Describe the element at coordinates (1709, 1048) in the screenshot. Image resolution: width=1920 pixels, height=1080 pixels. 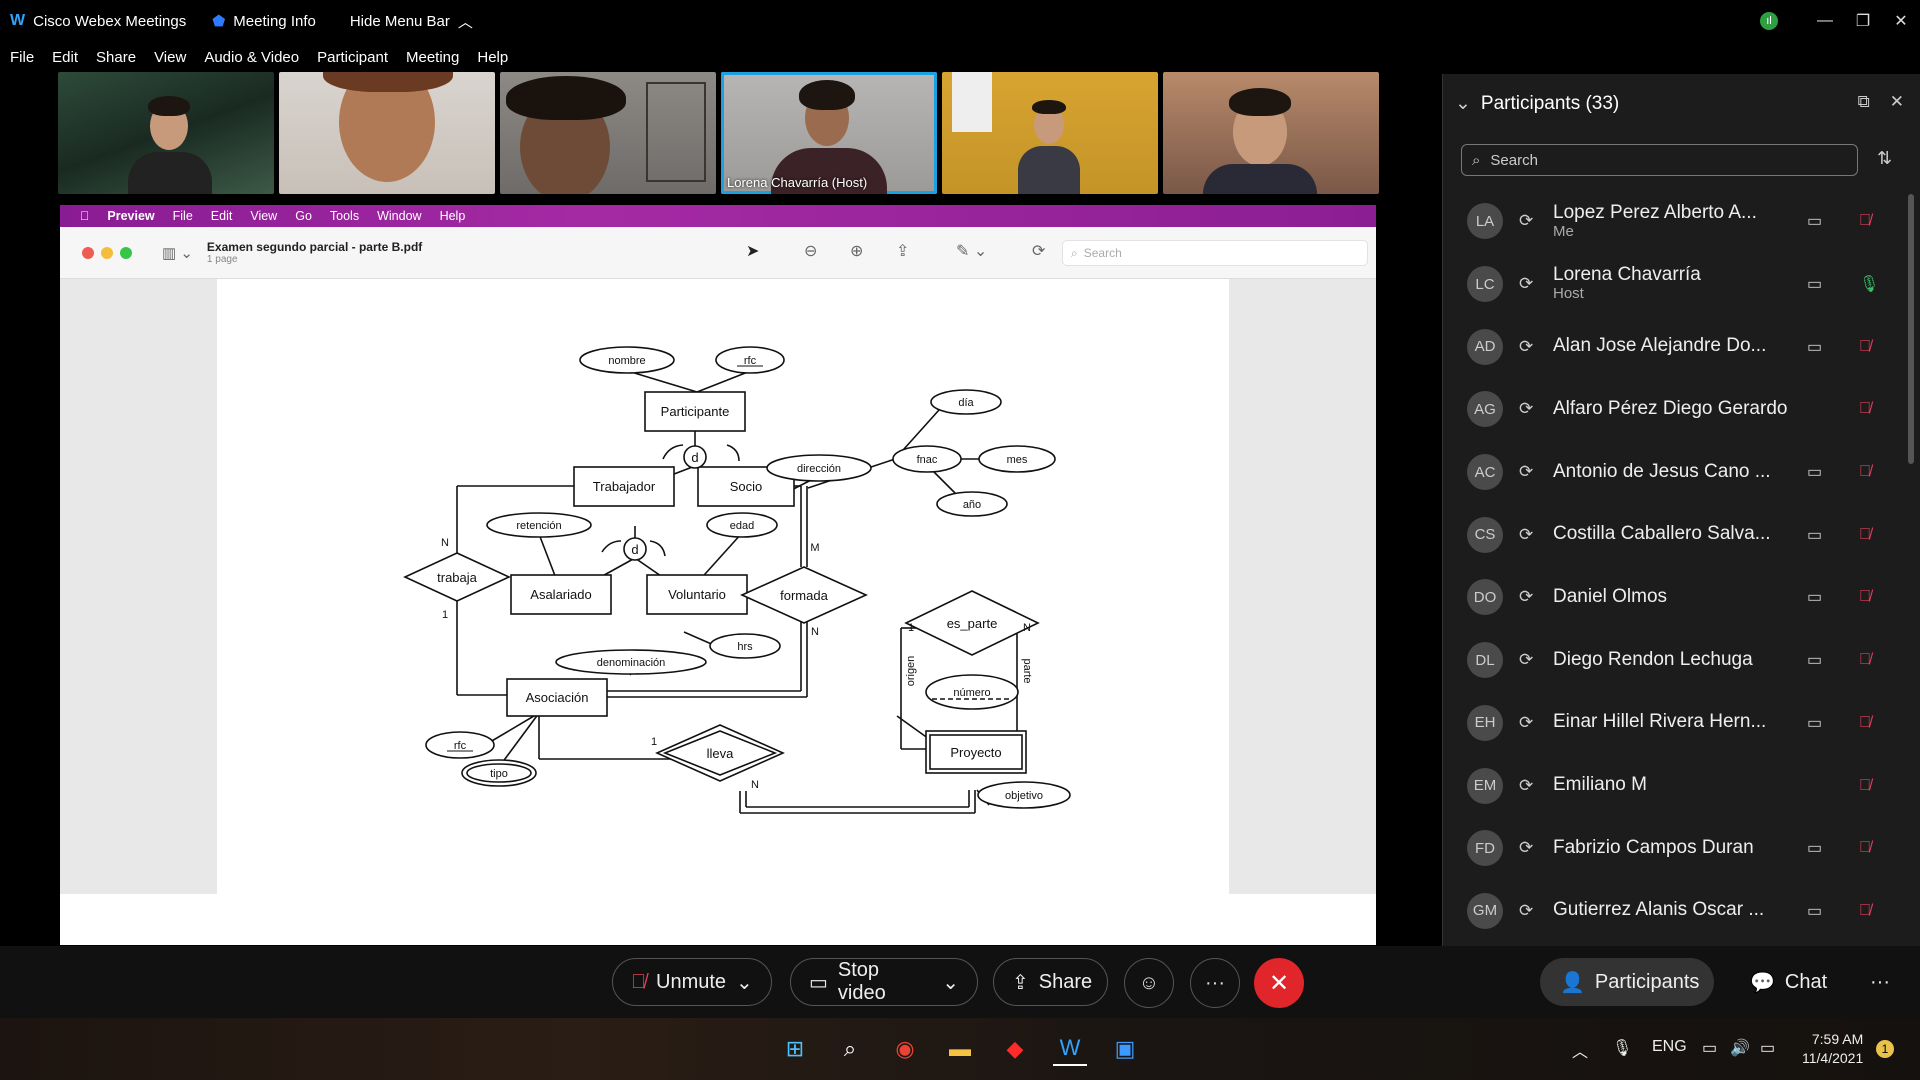
I see `network-icon: ▭` at that location.